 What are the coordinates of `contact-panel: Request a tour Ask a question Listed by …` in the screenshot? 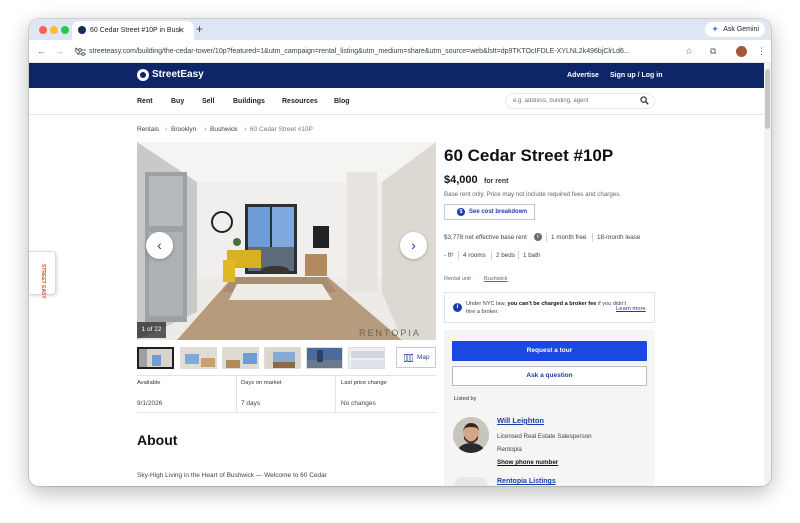 It's located at (549, 408).